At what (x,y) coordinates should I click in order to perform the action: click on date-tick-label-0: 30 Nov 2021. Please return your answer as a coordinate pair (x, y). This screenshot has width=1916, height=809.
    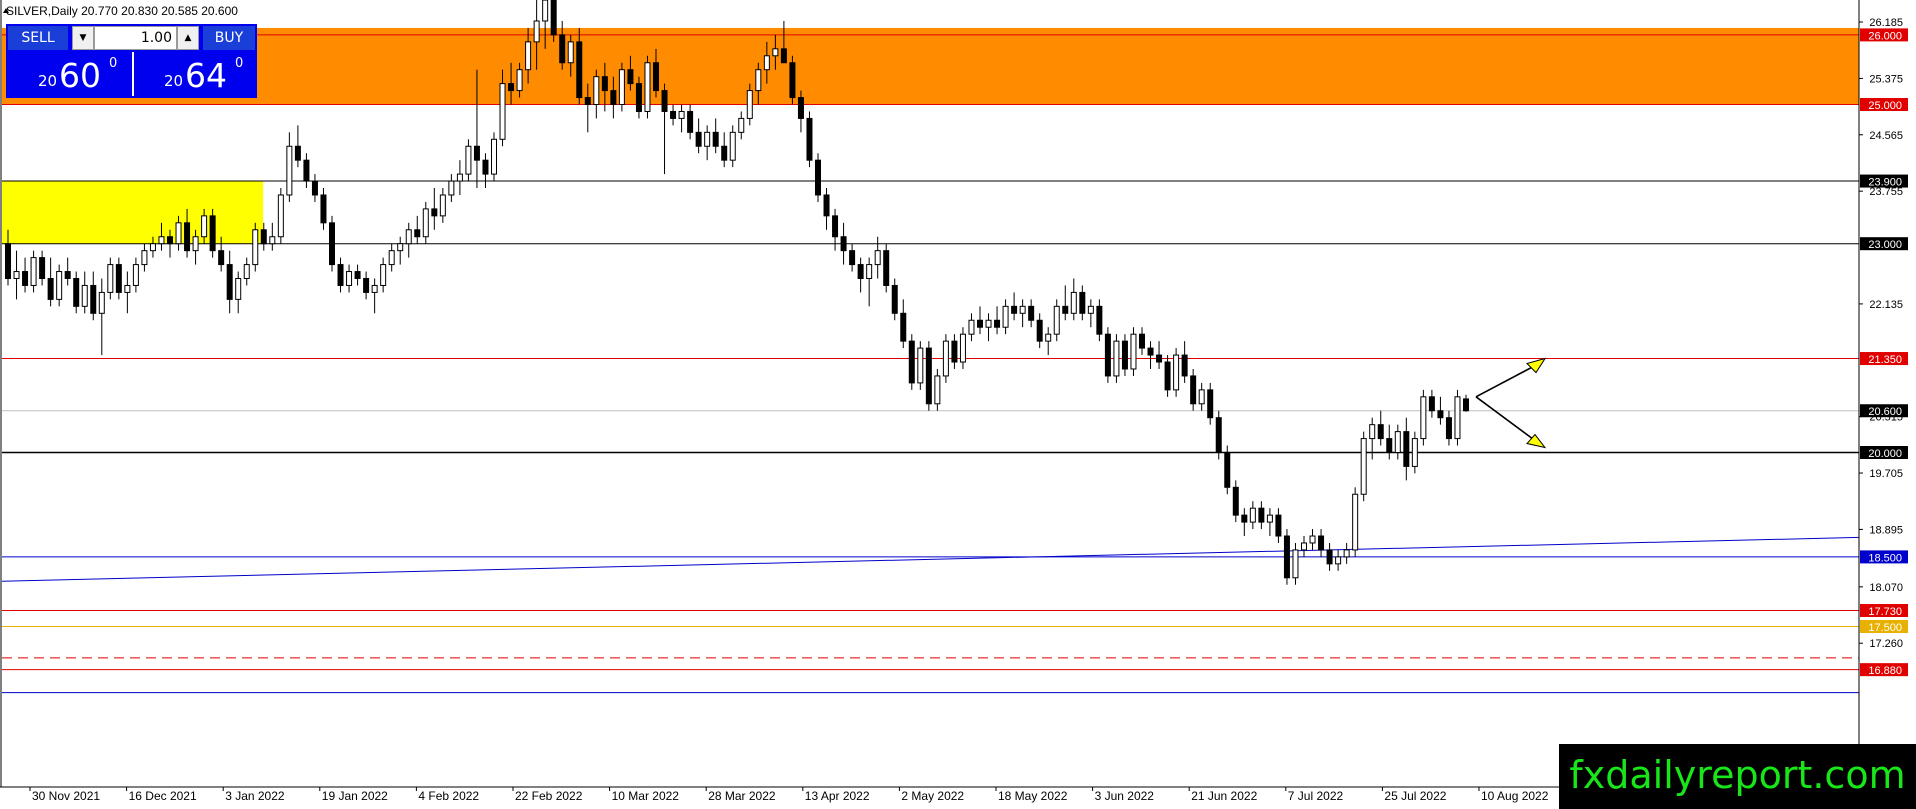
    Looking at the image, I should click on (66, 796).